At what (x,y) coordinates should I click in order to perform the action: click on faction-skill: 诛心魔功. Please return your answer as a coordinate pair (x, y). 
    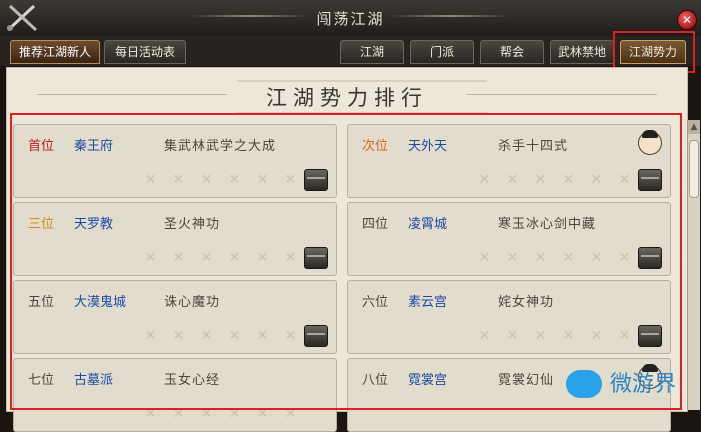
    Looking at the image, I should click on (192, 302).